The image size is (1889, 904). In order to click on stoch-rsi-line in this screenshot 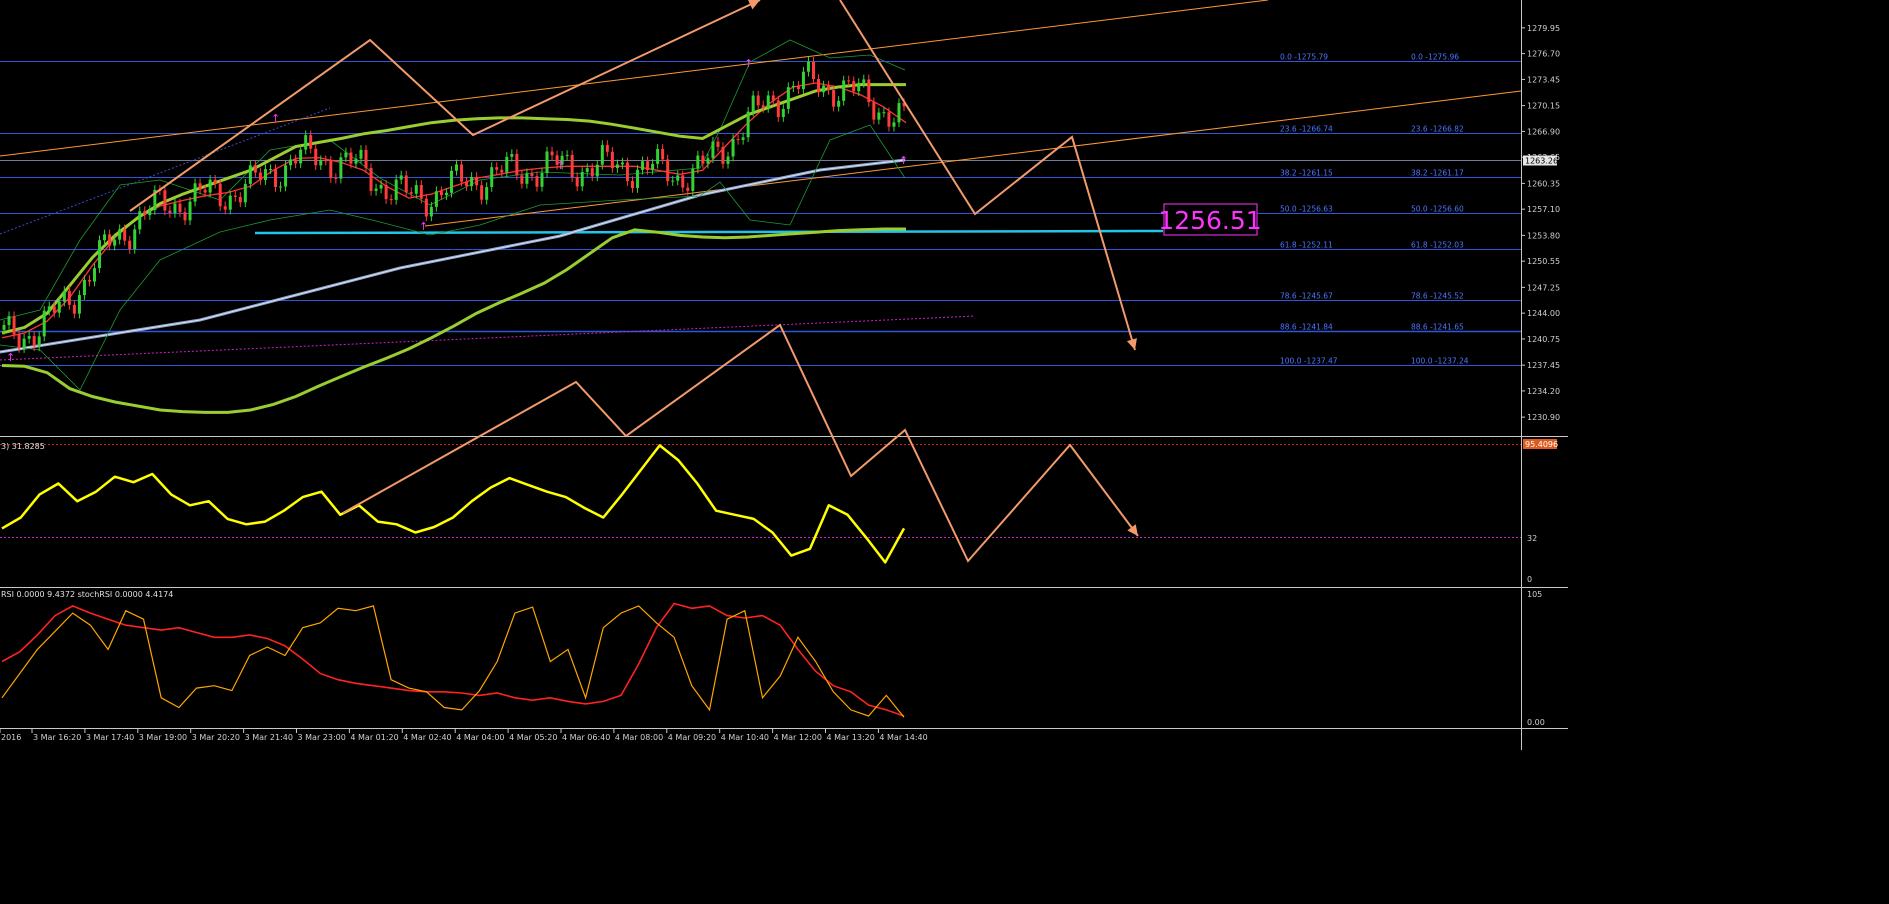, I will do `click(453, 661)`.